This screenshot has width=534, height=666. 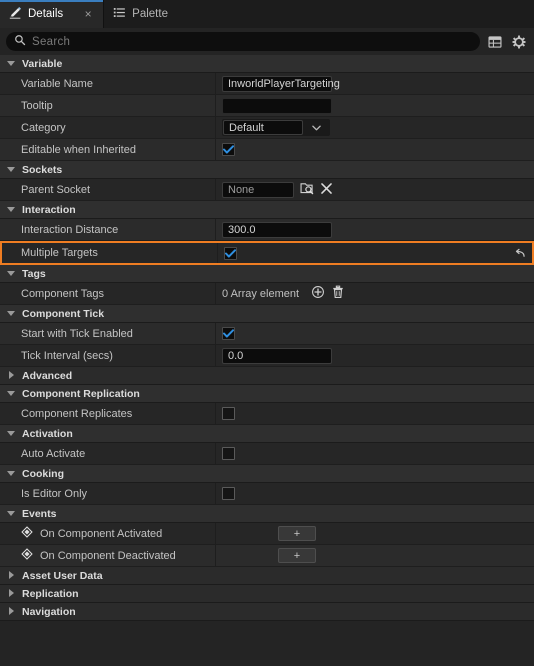 What do you see at coordinates (27, 555) in the screenshot?
I see `event-diamond-icon` at bounding box center [27, 555].